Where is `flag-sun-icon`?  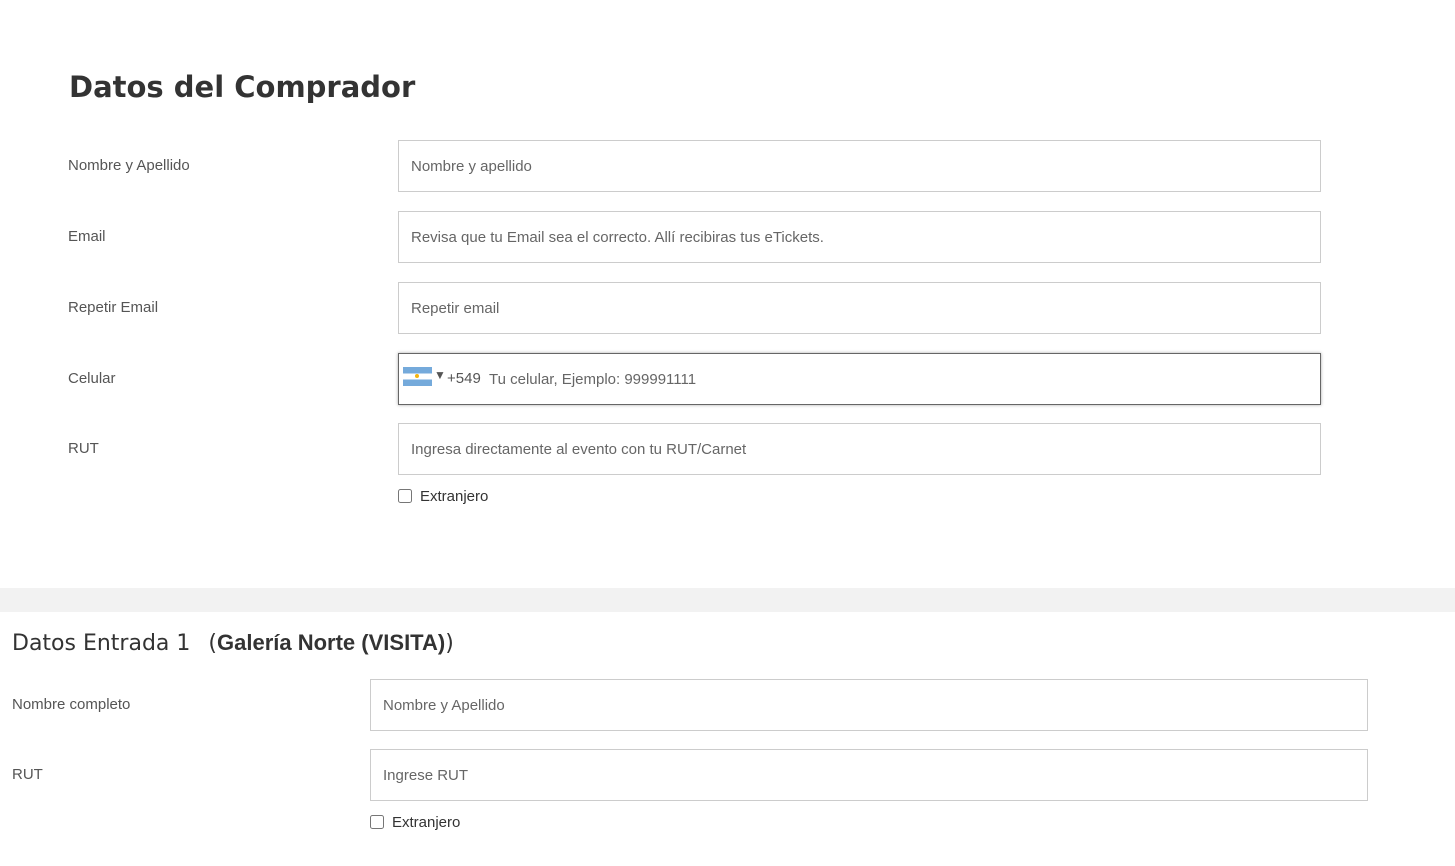 flag-sun-icon is located at coordinates (417, 376).